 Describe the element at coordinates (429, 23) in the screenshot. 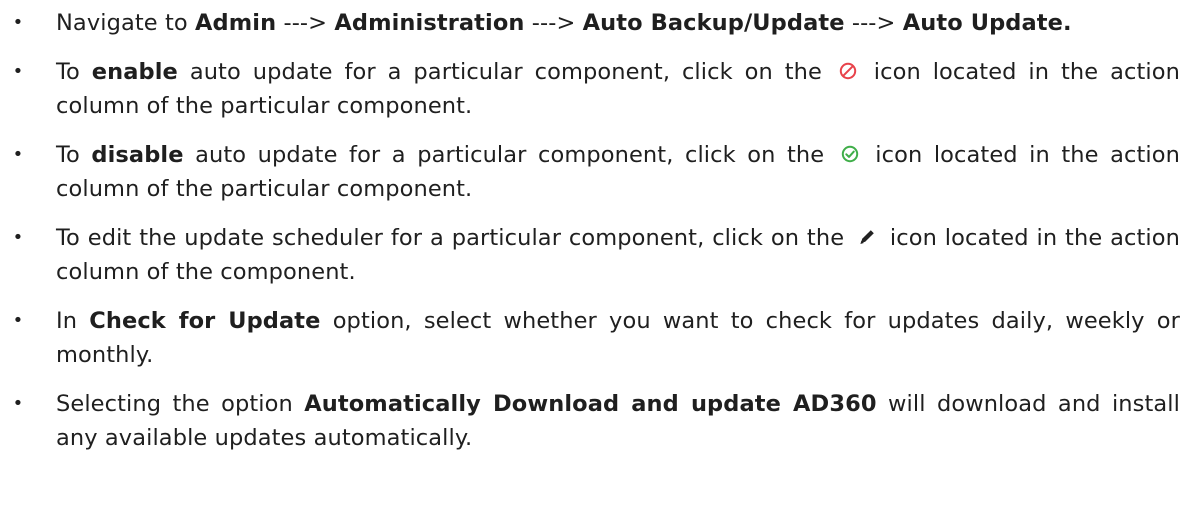

I see `bold-term: Administration` at that location.